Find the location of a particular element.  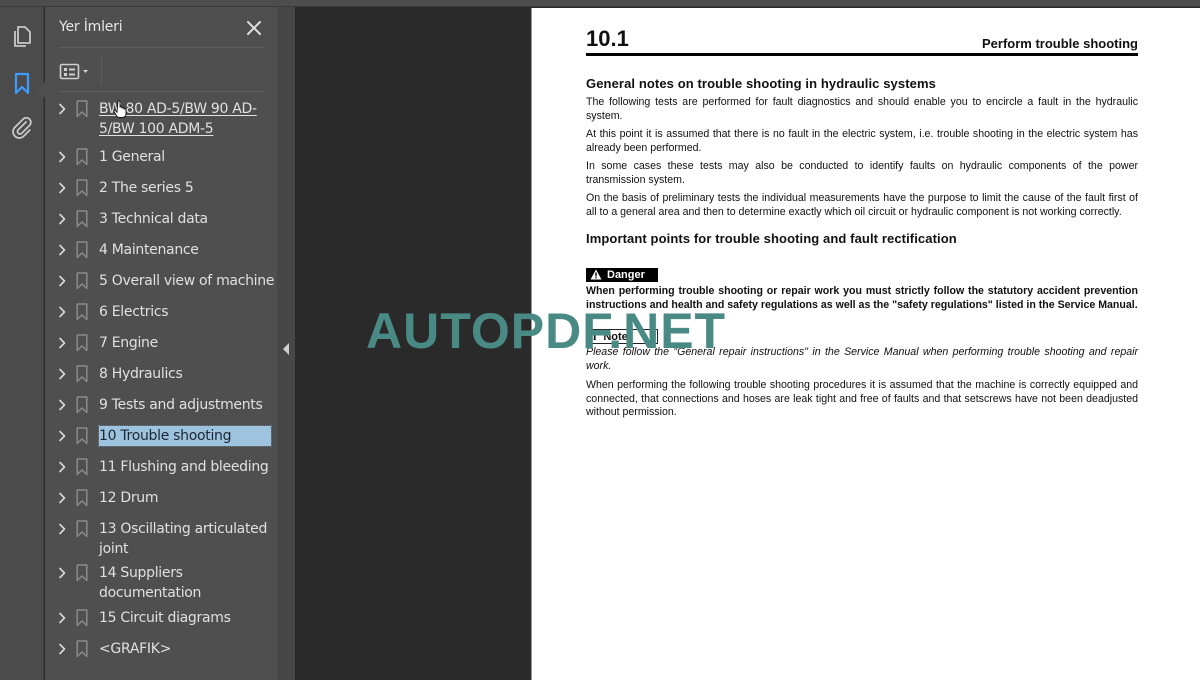

navigation-rail is located at coordinates (22, 343).